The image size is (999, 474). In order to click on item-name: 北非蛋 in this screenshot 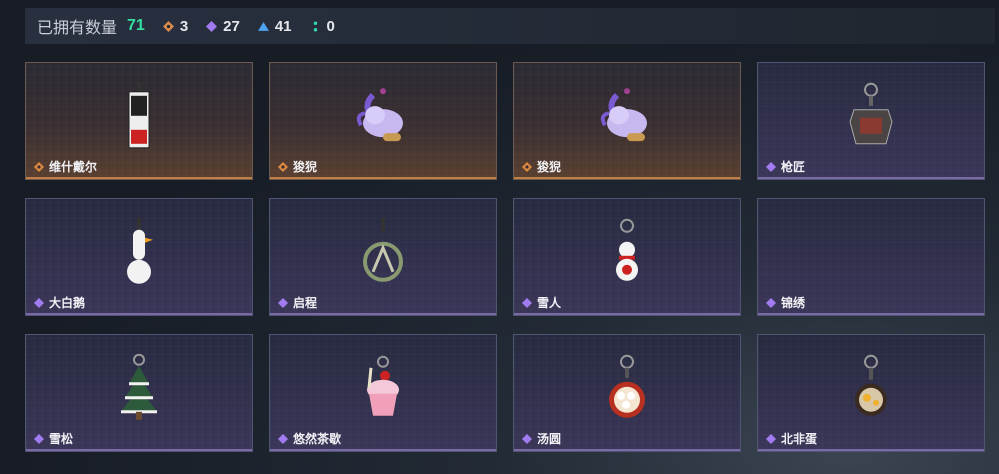, I will do `click(799, 439)`.